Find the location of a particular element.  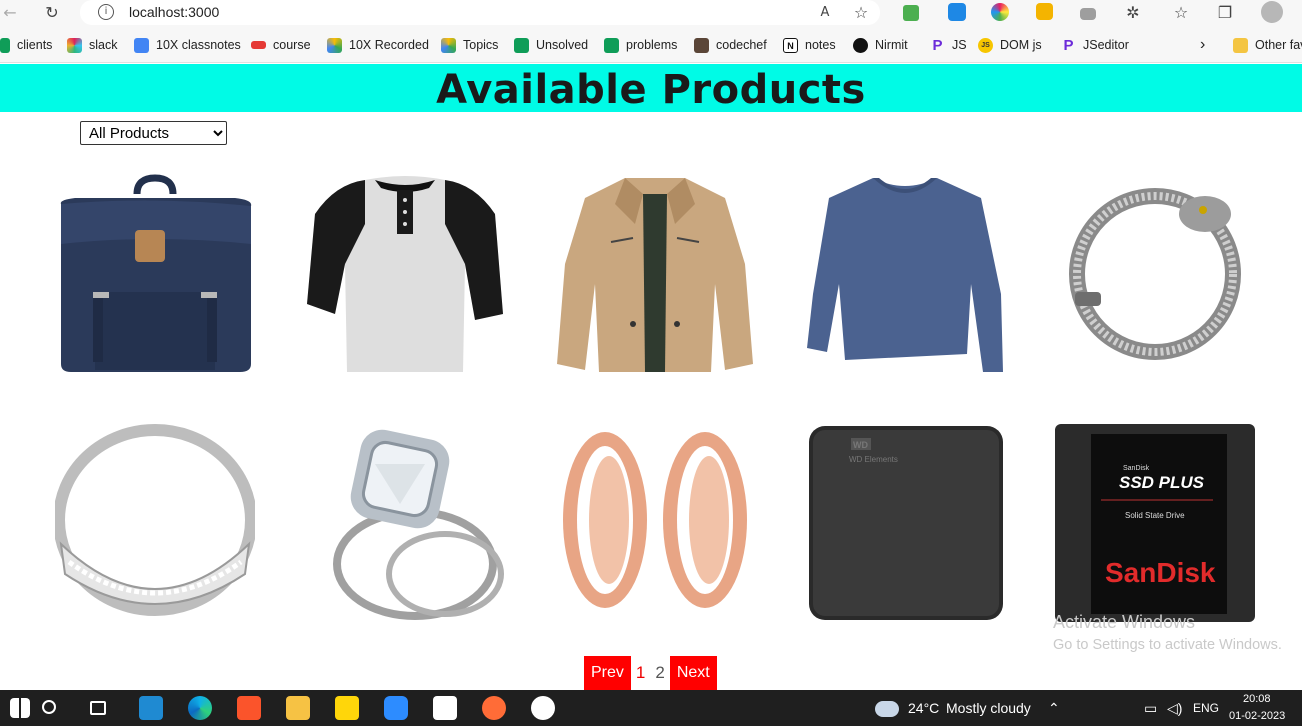

site-info-icon: i is located at coordinates (106, 12).